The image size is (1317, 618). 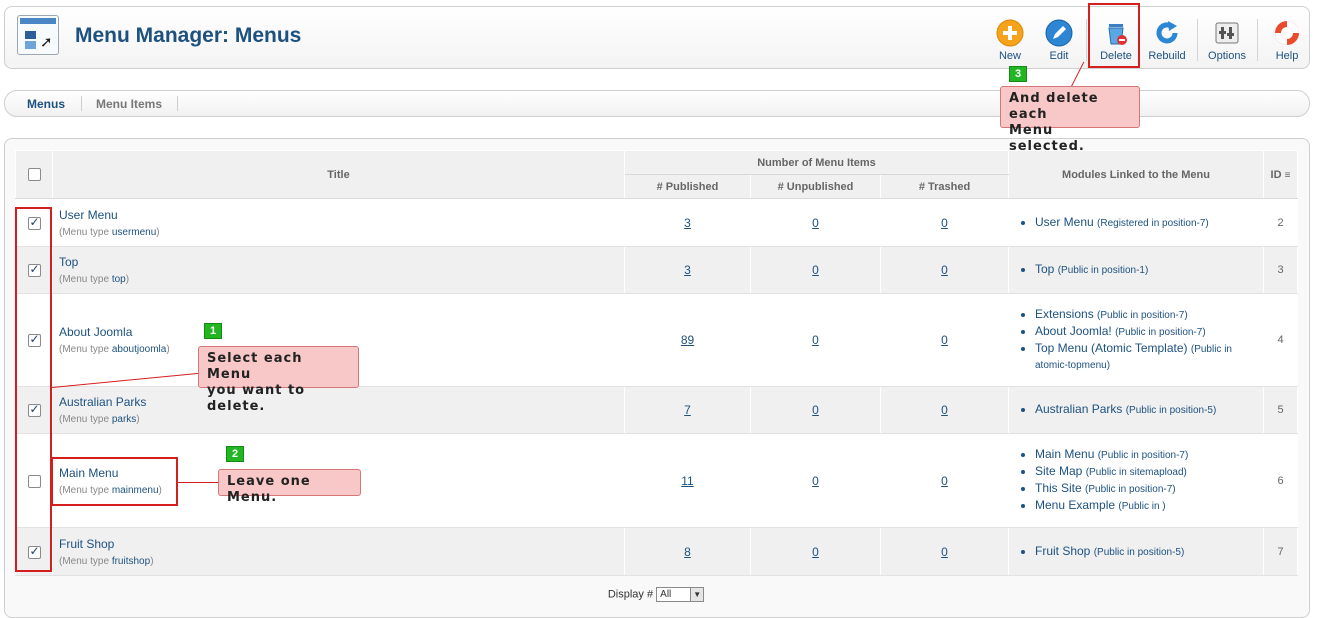 What do you see at coordinates (1227, 33) in the screenshot?
I see `options-icon` at bounding box center [1227, 33].